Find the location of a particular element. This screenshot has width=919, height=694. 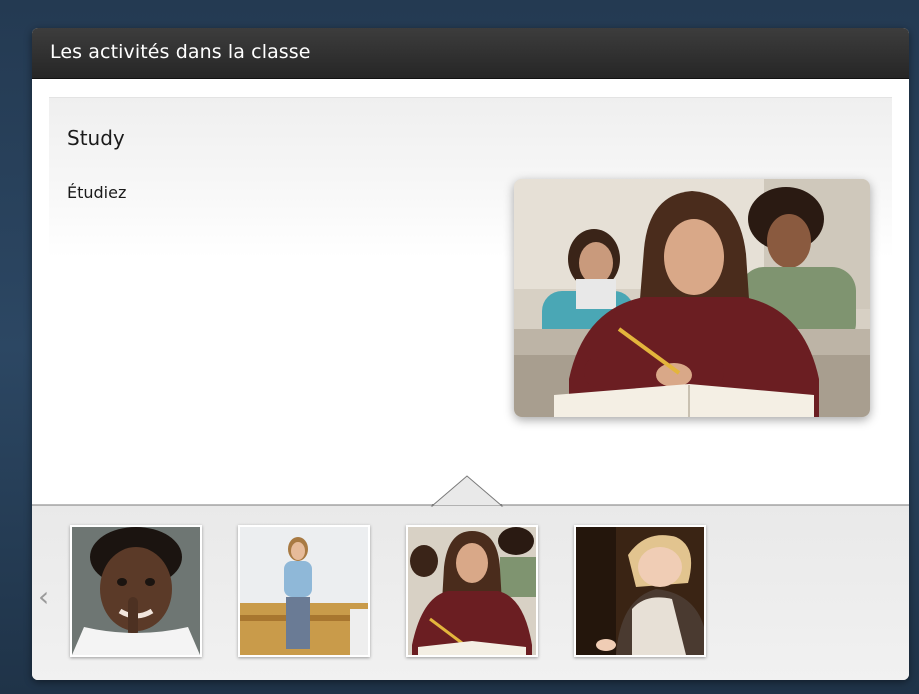

vocab-translation: Étudiez is located at coordinates (97, 192).